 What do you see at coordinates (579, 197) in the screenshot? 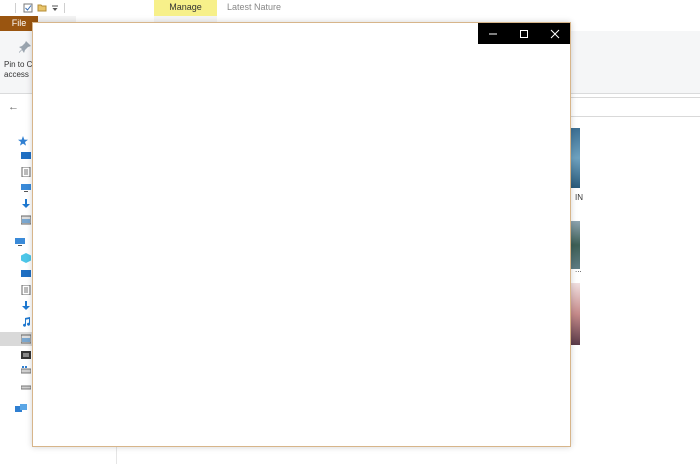
I see `thumbnail-label: IN` at bounding box center [579, 197].